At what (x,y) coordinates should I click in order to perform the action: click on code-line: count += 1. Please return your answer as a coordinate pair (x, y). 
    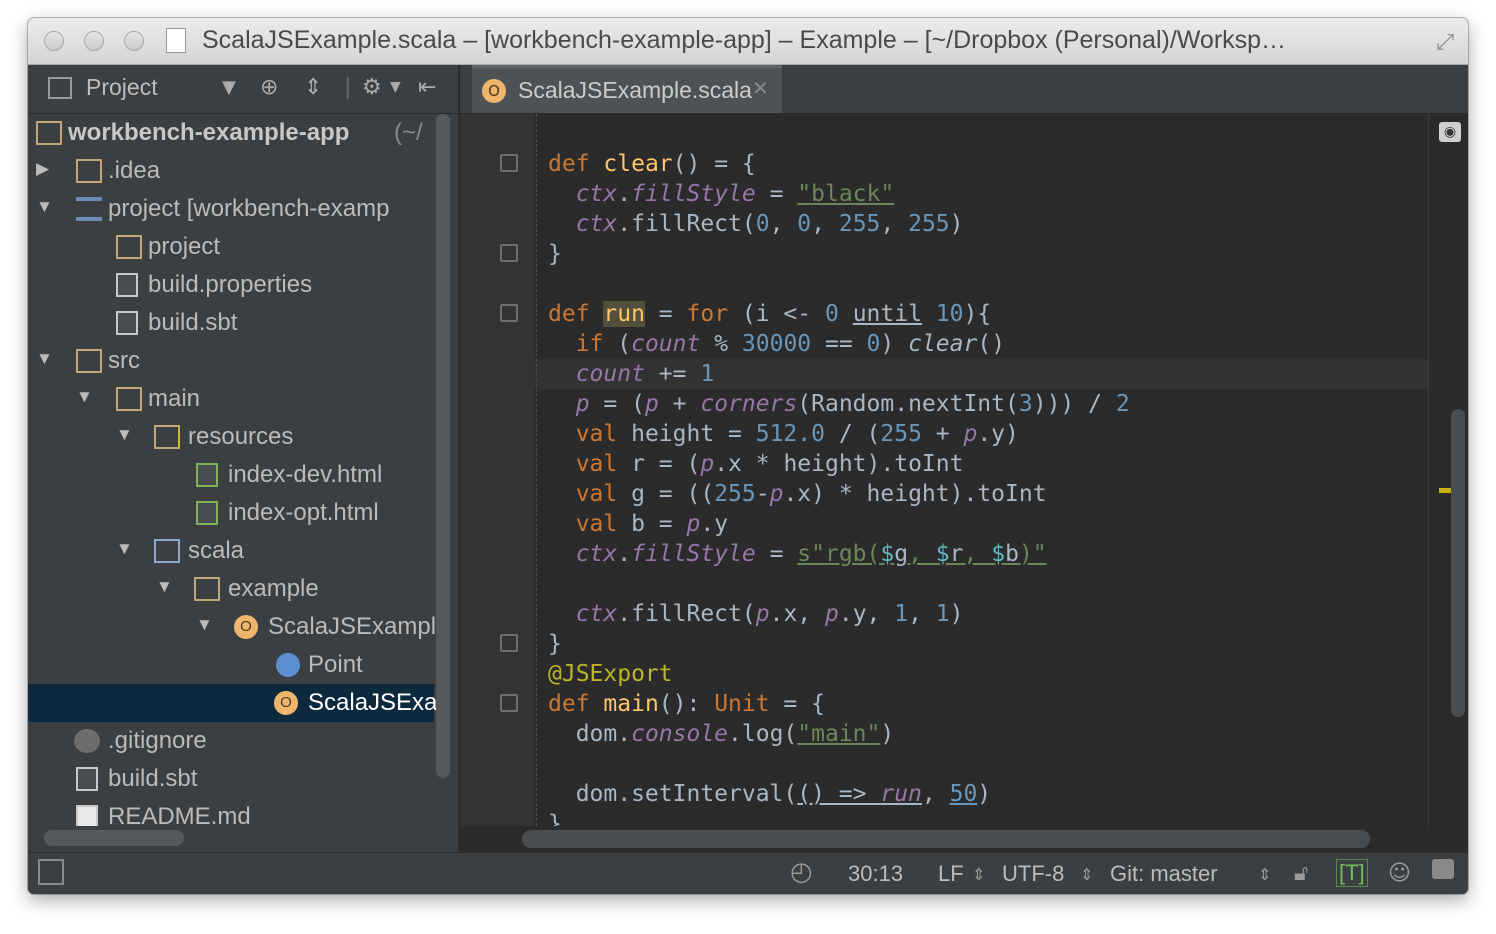
    Looking at the image, I should click on (645, 374).